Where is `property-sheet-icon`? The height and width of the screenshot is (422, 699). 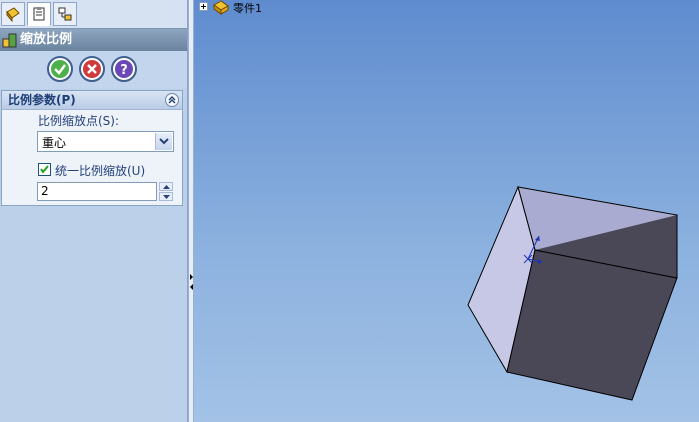 property-sheet-icon is located at coordinates (39, 14).